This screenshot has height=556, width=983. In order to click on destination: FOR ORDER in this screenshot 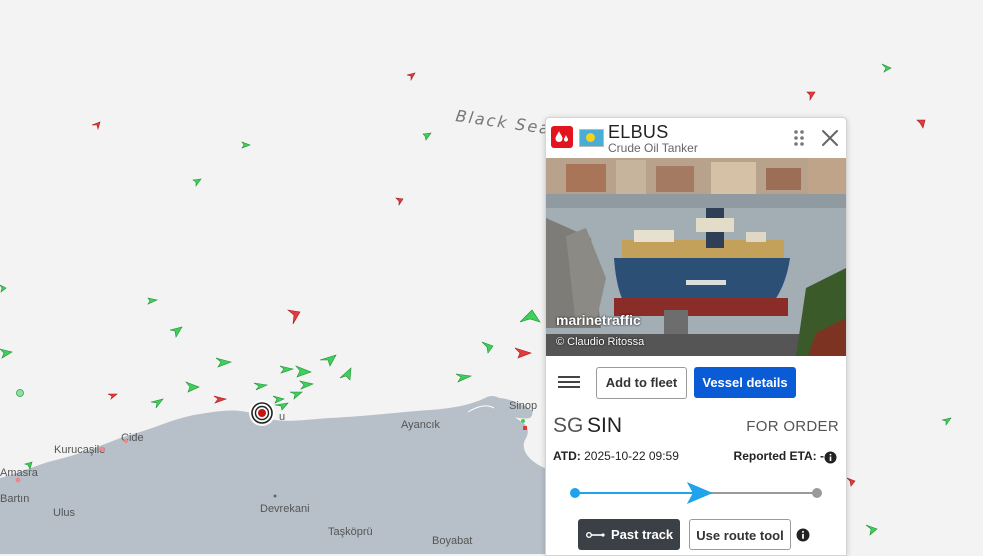, I will do `click(792, 426)`.